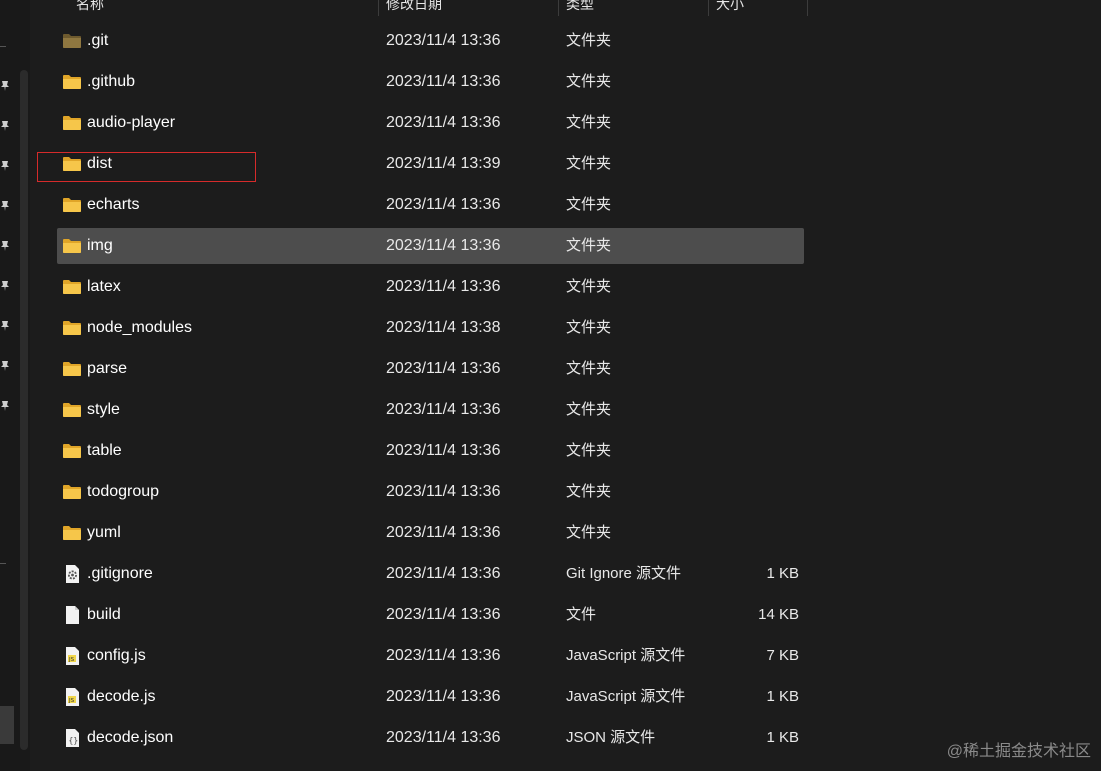 This screenshot has width=1101, height=771. What do you see at coordinates (7, 725) in the screenshot?
I see `nav-selected-item` at bounding box center [7, 725].